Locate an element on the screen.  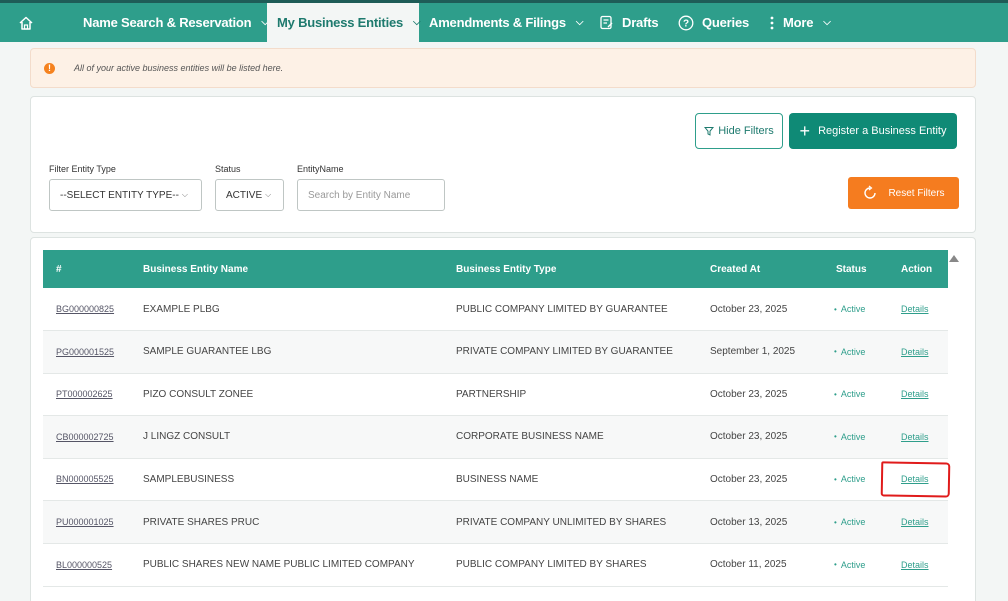
column-header-action: Action is located at coordinates (917, 269).